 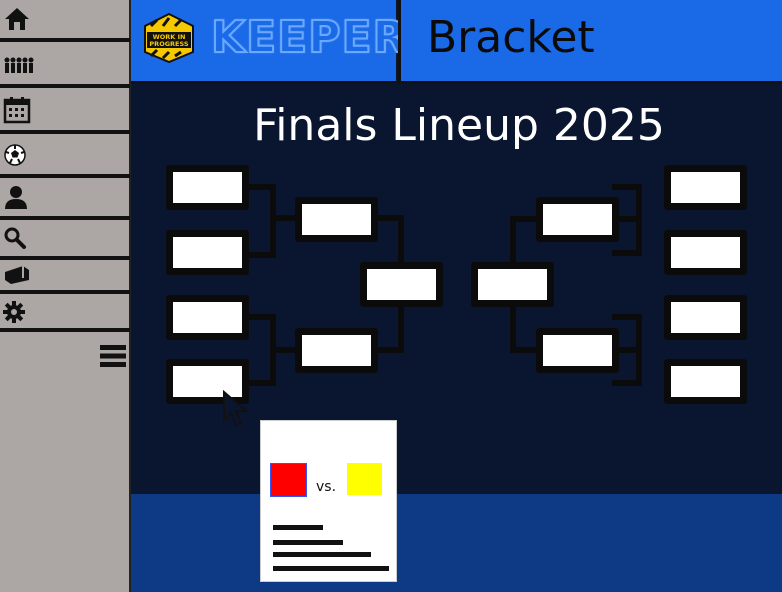 What do you see at coordinates (16, 197) in the screenshot?
I see `user-icon` at bounding box center [16, 197].